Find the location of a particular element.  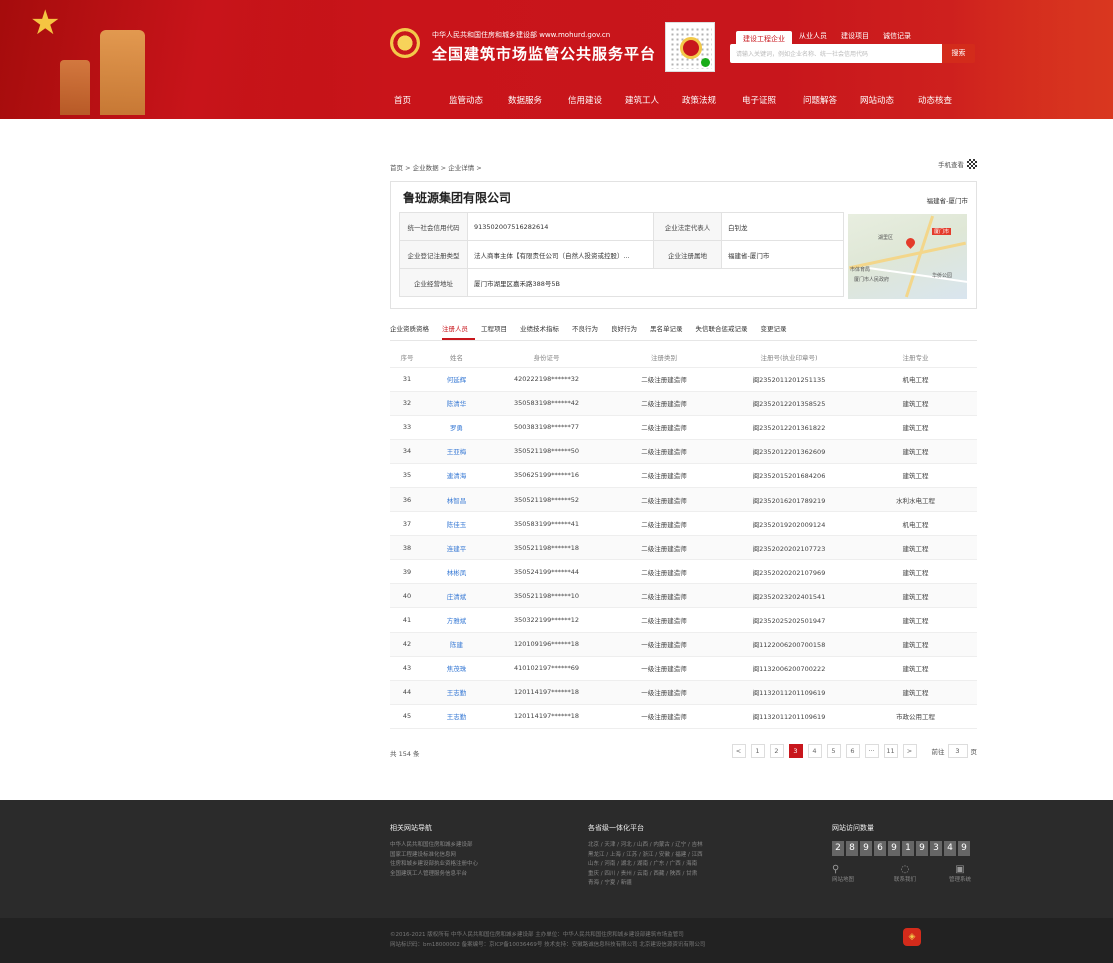

map-label: 湖里区 is located at coordinates (886, 238).